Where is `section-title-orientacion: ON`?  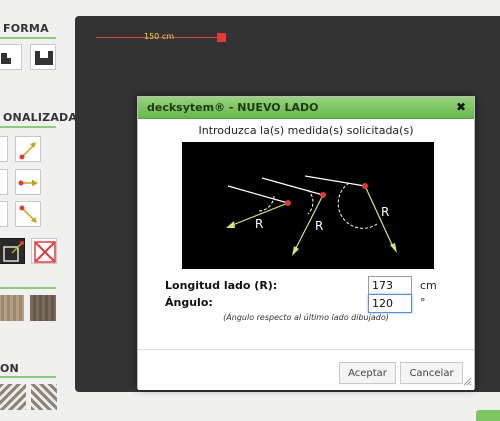 section-title-orientacion: ON is located at coordinates (9, 368).